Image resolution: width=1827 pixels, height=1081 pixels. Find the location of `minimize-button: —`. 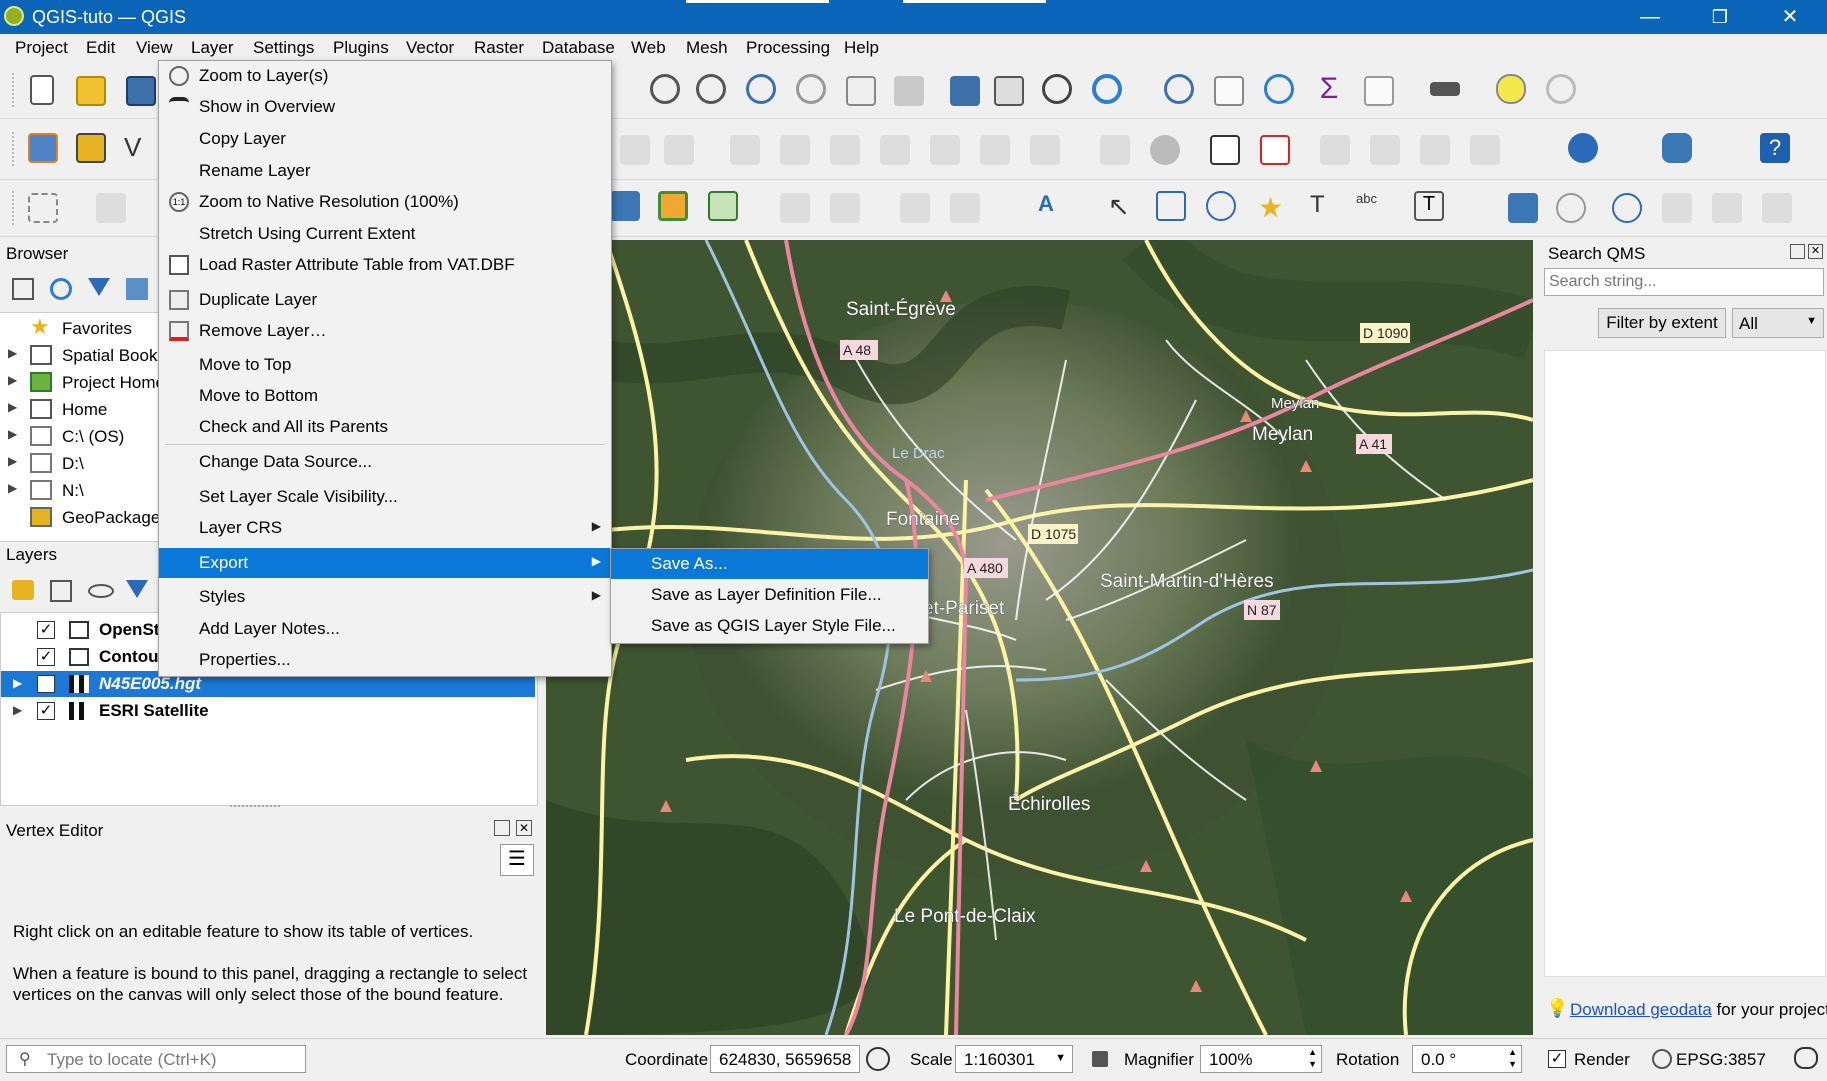

minimize-button: — is located at coordinates (1650, 17).